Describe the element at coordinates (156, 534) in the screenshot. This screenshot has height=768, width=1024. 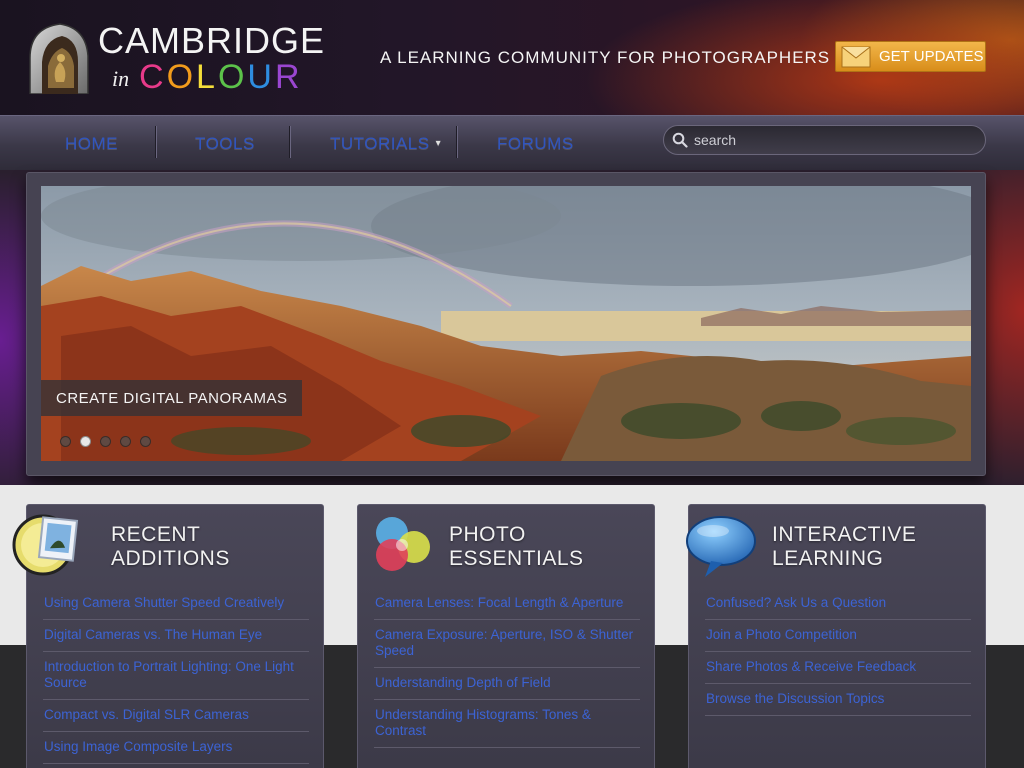
I see `panel-title-line1: RECENT` at that location.